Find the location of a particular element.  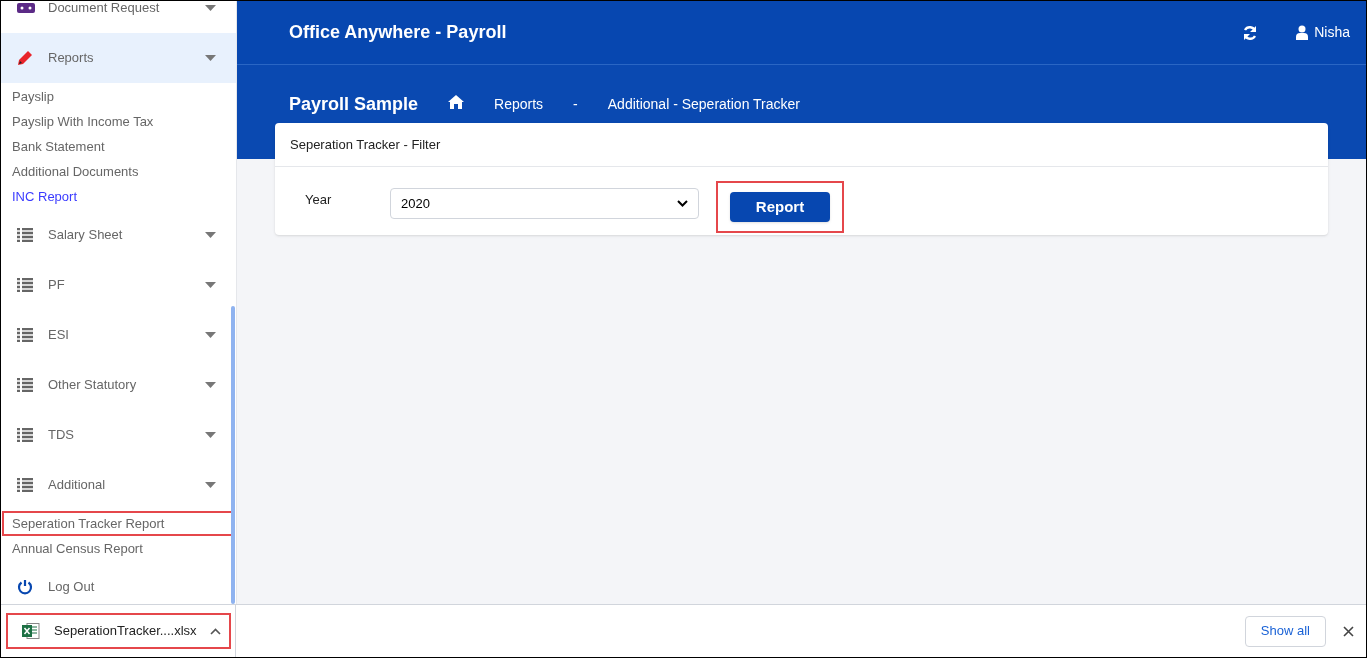

user-name: Nisha is located at coordinates (1332, 32).